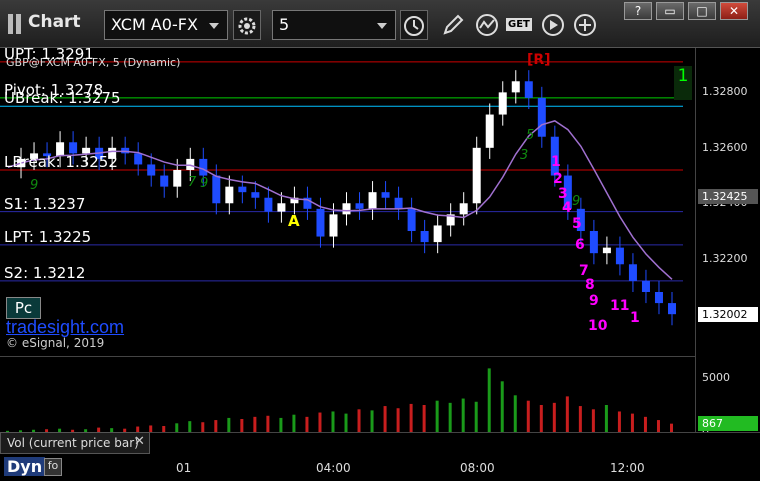  What do you see at coordinates (487, 25) in the screenshot?
I see `study-icon` at bounding box center [487, 25].